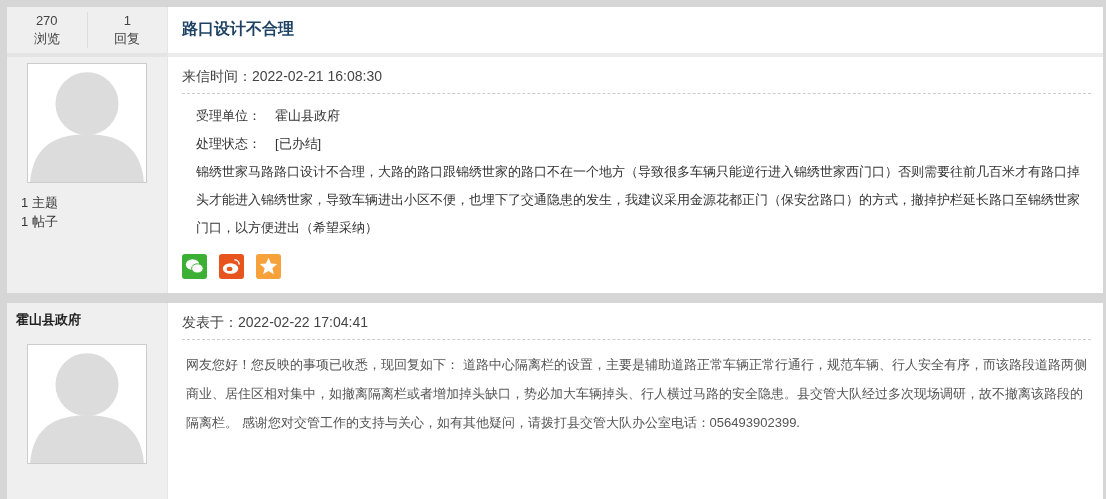  What do you see at coordinates (194, 266) in the screenshot?
I see `chat-bubbles-icon` at bounding box center [194, 266].